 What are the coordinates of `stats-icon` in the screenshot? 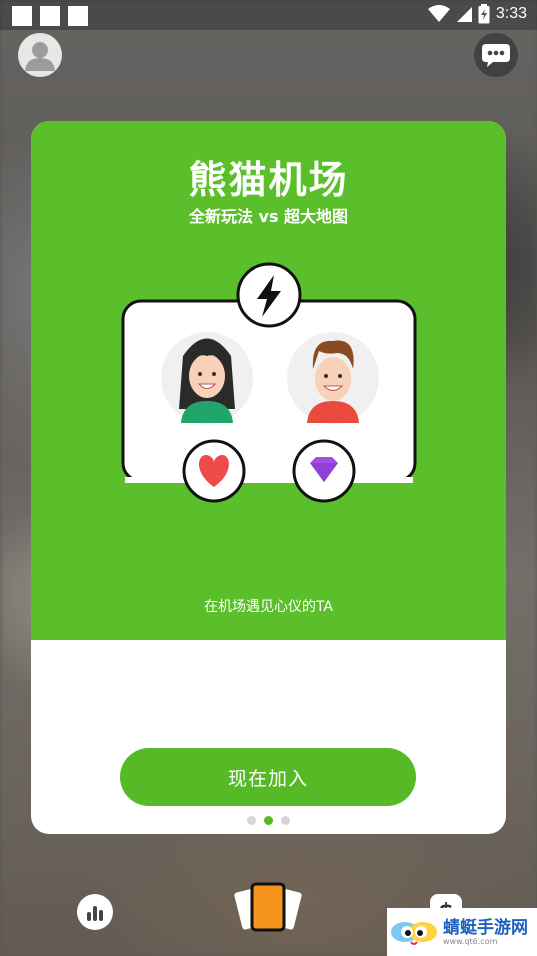 It's located at (95, 913).